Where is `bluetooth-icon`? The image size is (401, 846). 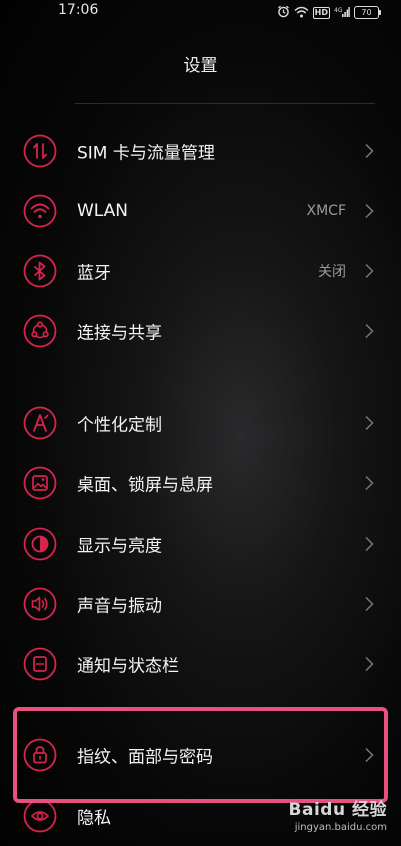
bluetooth-icon is located at coordinates (40, 271).